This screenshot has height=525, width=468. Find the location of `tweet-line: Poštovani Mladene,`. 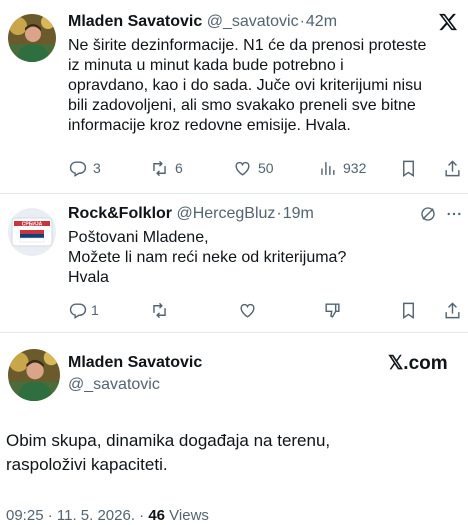

tweet-line: Poštovani Mladene, is located at coordinates (138, 237).